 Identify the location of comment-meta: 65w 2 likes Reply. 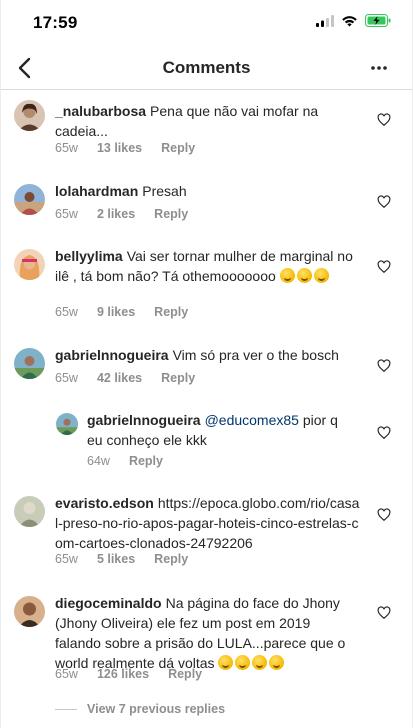
(131, 214).